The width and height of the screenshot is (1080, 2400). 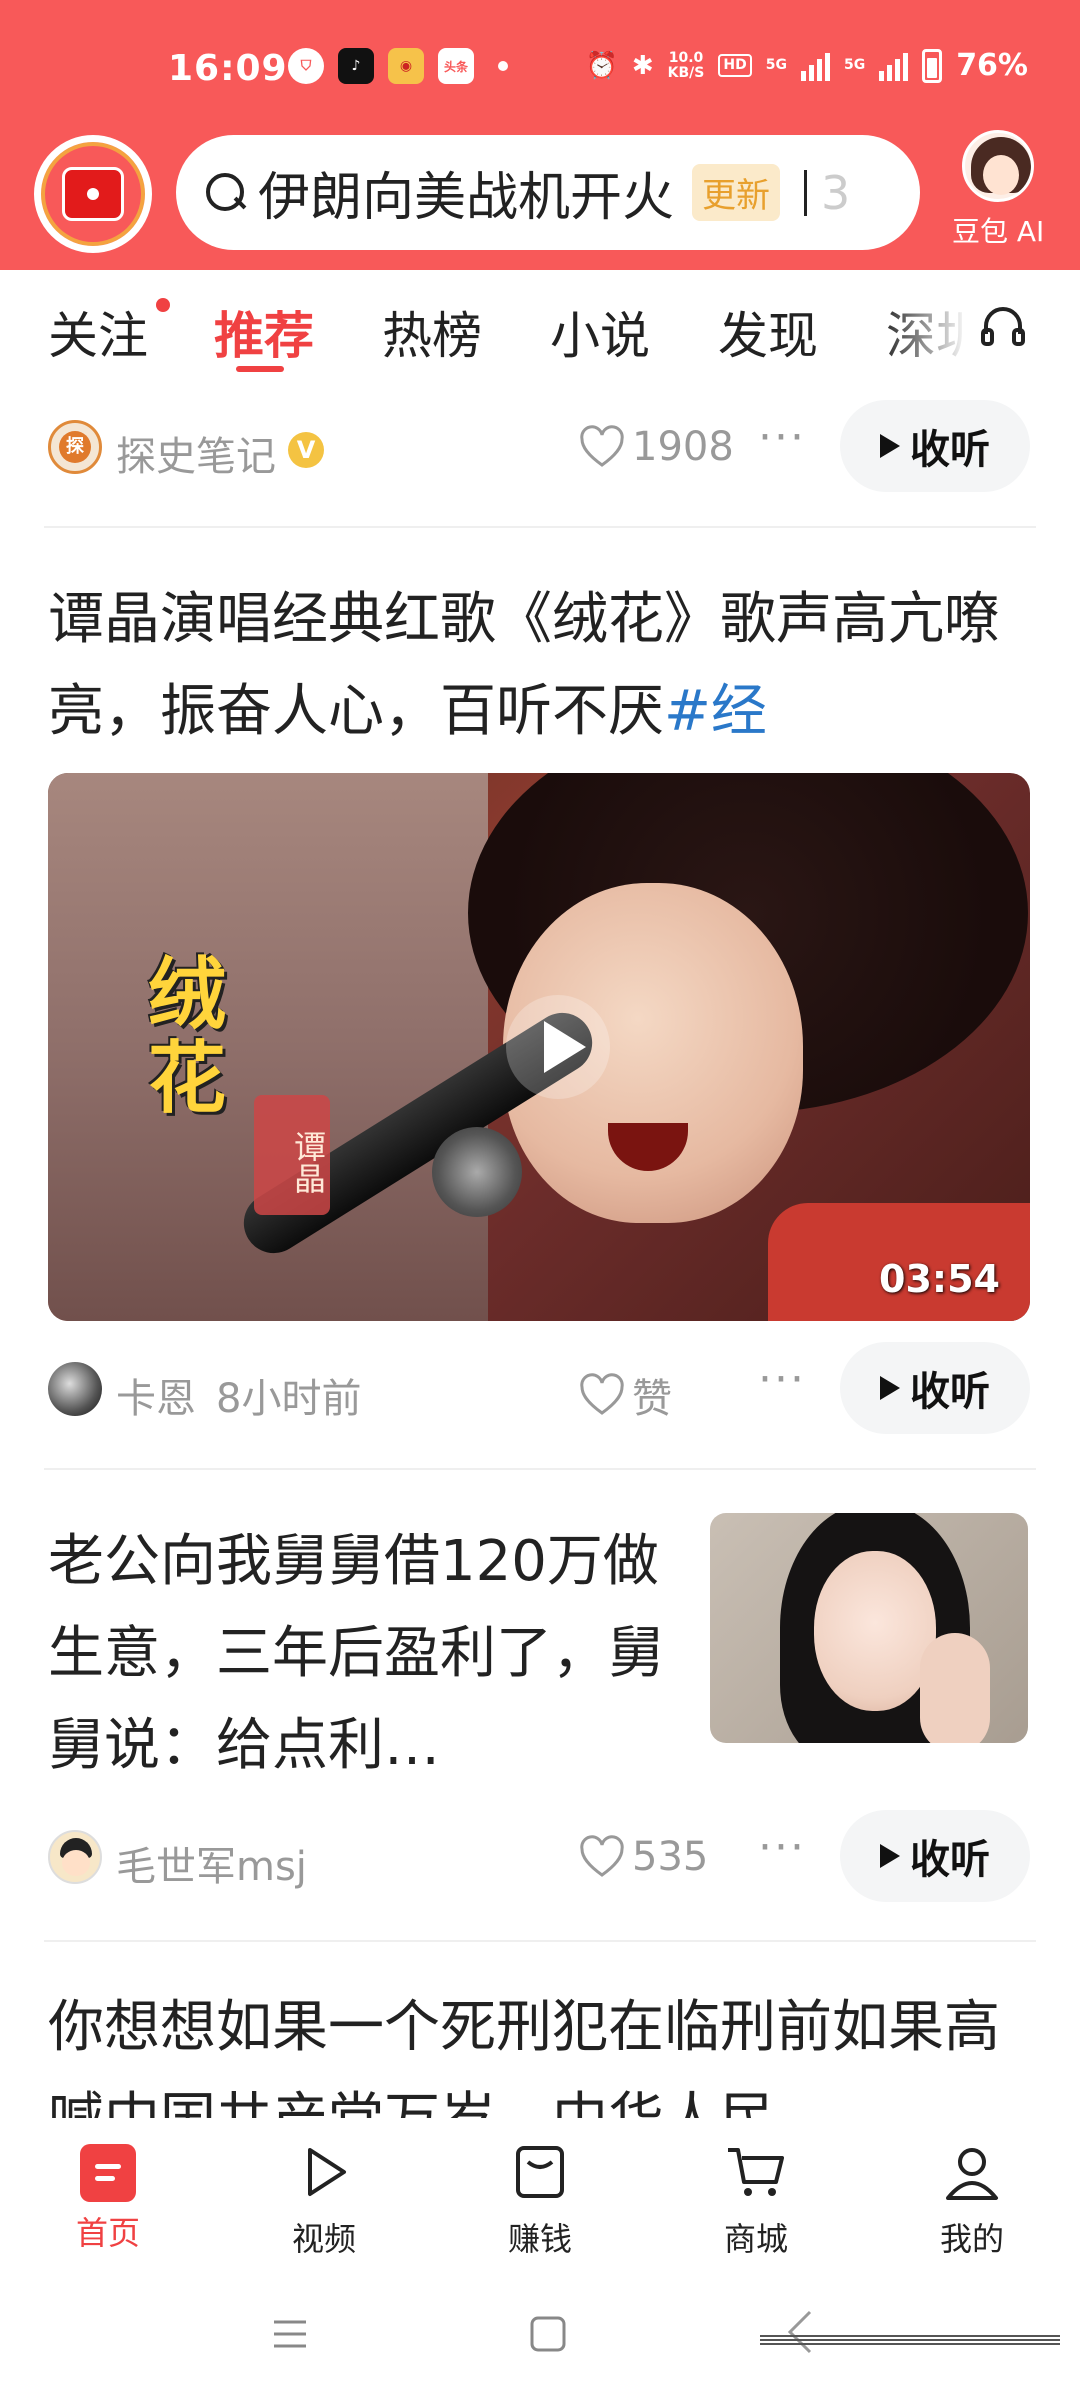 What do you see at coordinates (98, 332) in the screenshot?
I see `tab-follow: 关注` at bounding box center [98, 332].